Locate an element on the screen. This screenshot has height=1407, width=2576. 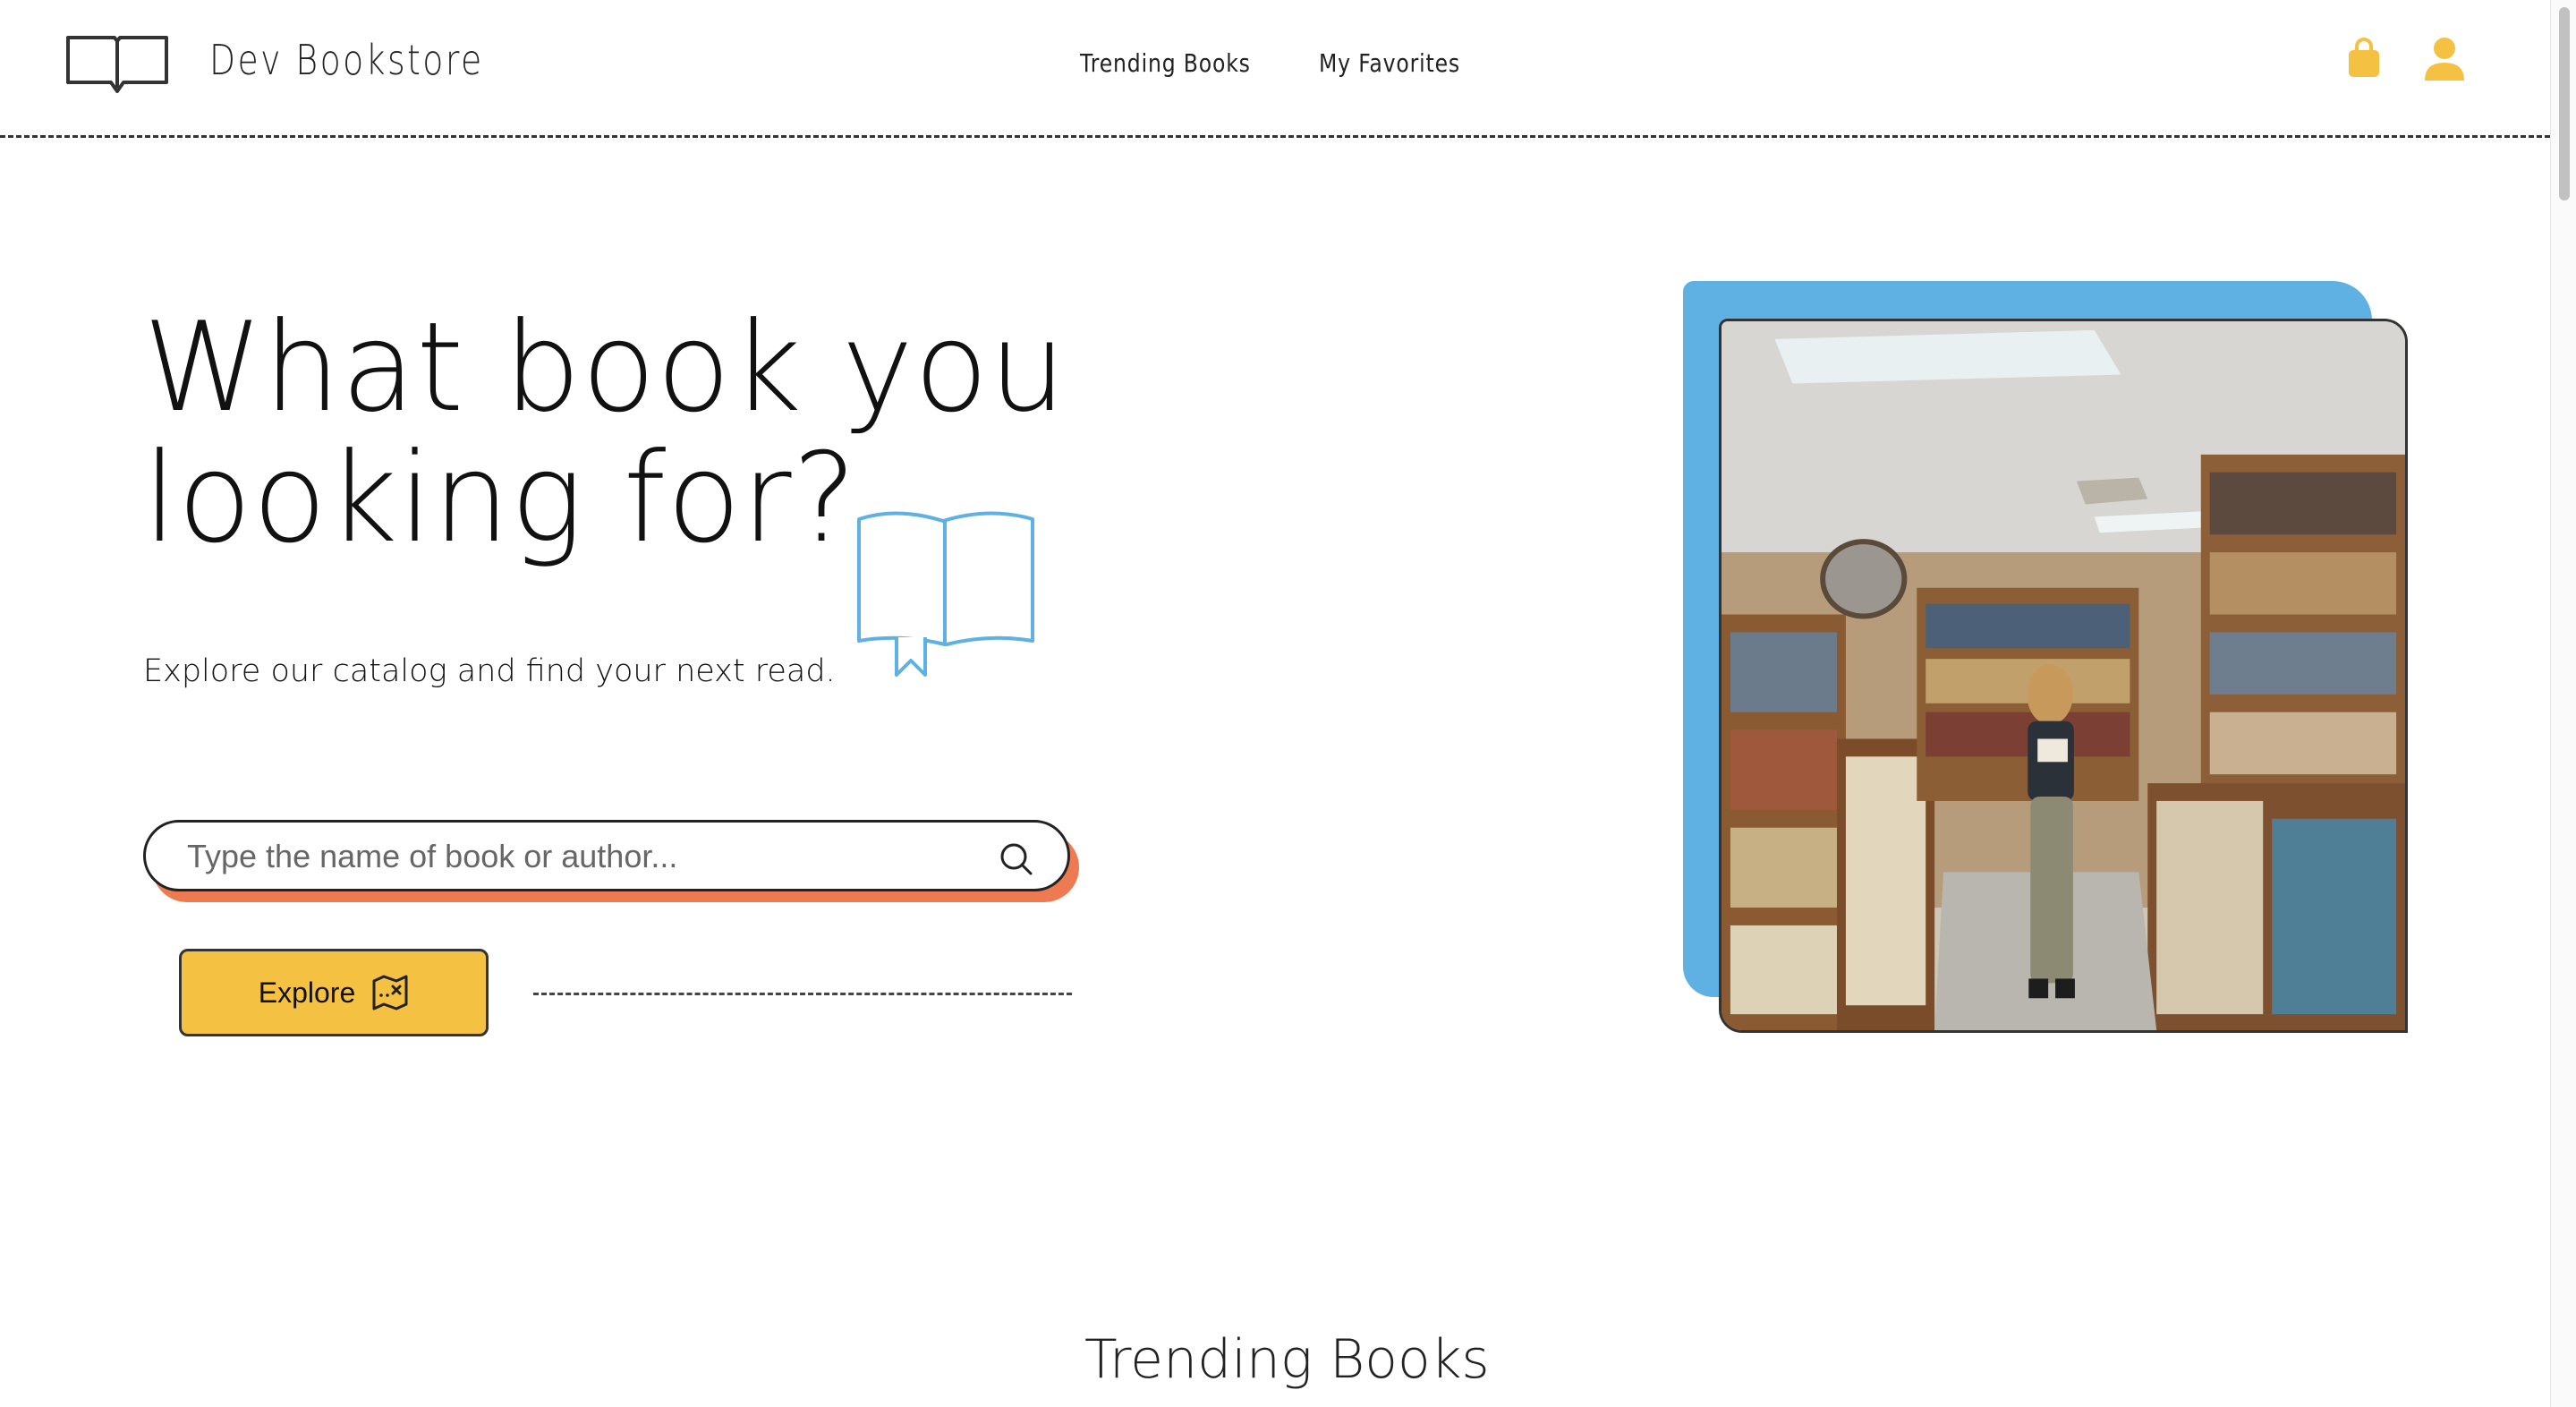
page-scrollbar is located at coordinates (2563, 703).